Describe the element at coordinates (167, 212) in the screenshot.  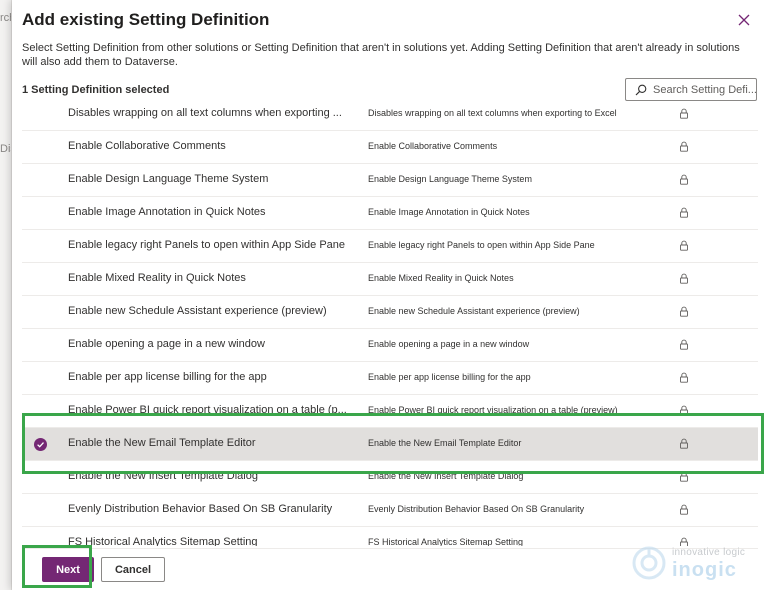
I see `row-name: Enable Image Annotation in Quick Notes` at that location.